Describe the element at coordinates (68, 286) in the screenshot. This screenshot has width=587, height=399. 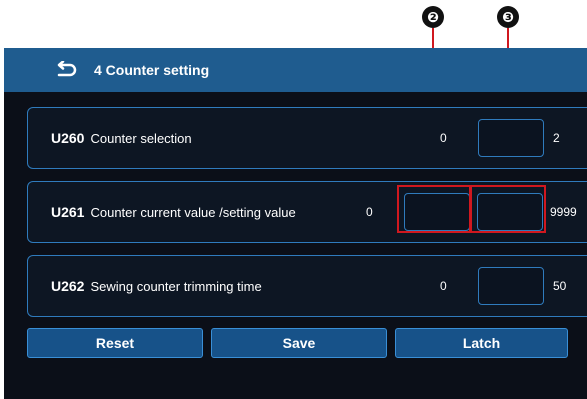
I see `row-code: U262` at that location.